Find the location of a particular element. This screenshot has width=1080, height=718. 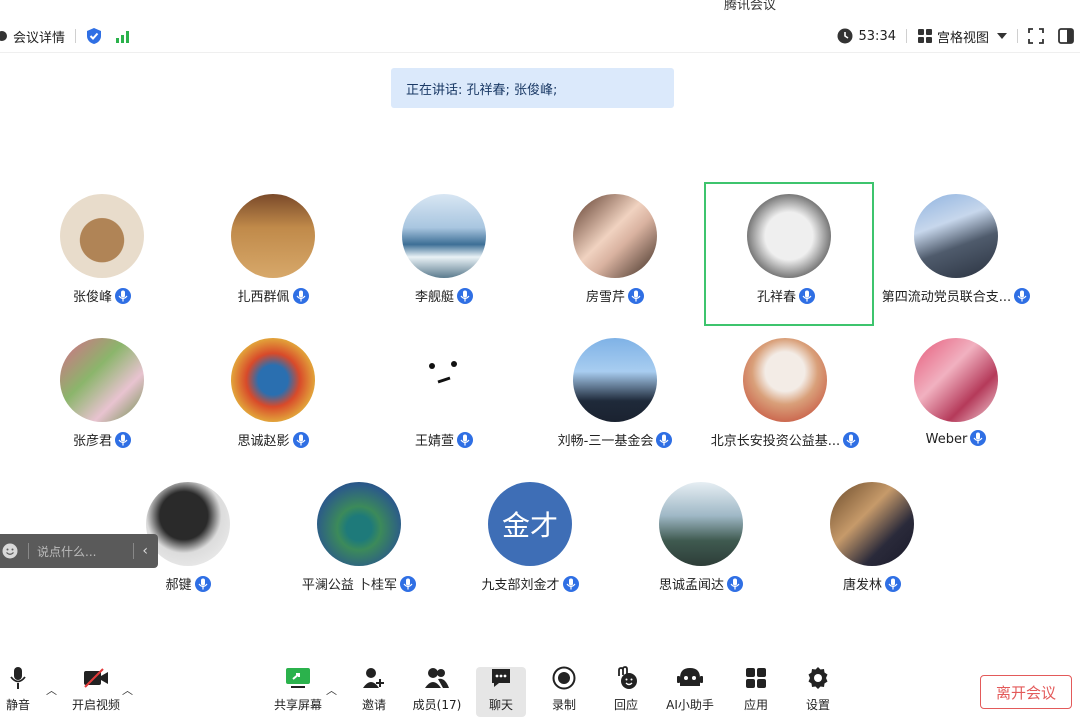

share-screen-button: 共享屏幕 is located at coordinates (298, 689).